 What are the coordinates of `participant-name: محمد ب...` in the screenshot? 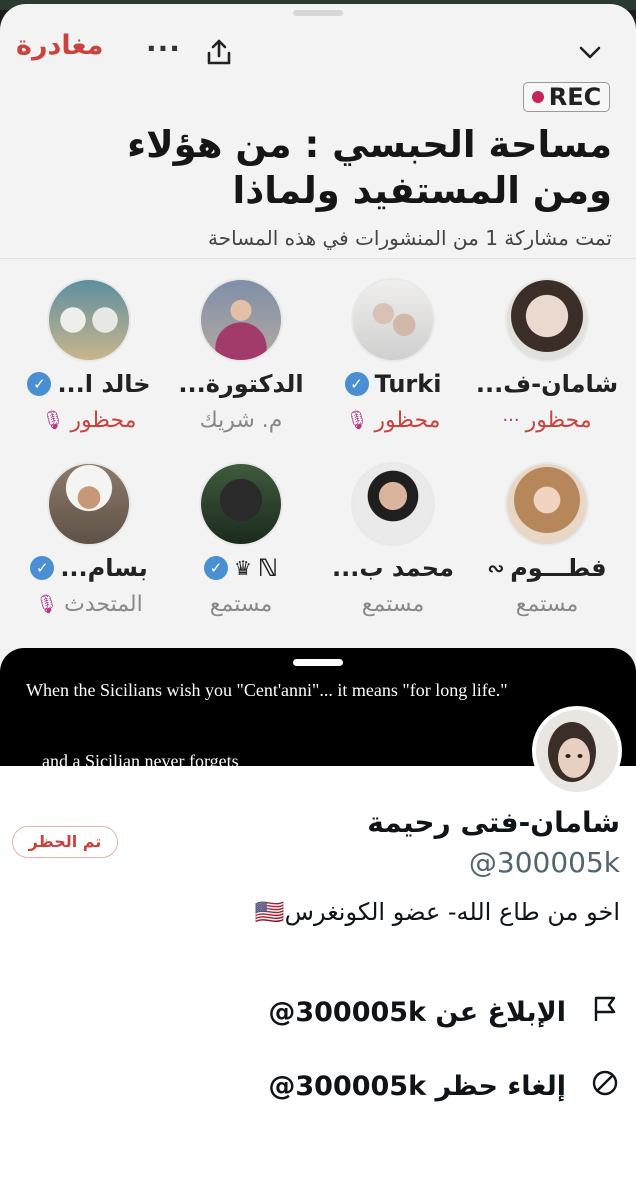 It's located at (393, 568).